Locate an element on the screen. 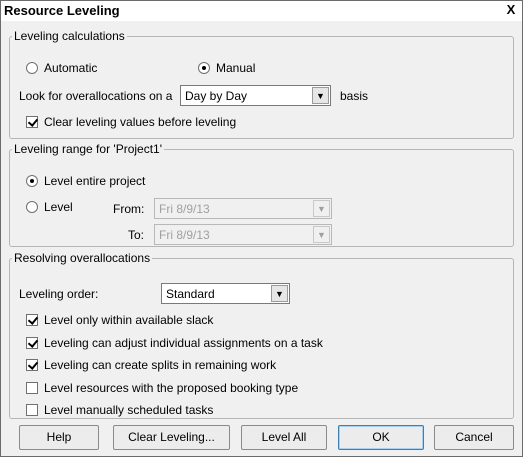 This screenshot has width=523, height=457. window-title: Resource Leveling is located at coordinates (62, 10).